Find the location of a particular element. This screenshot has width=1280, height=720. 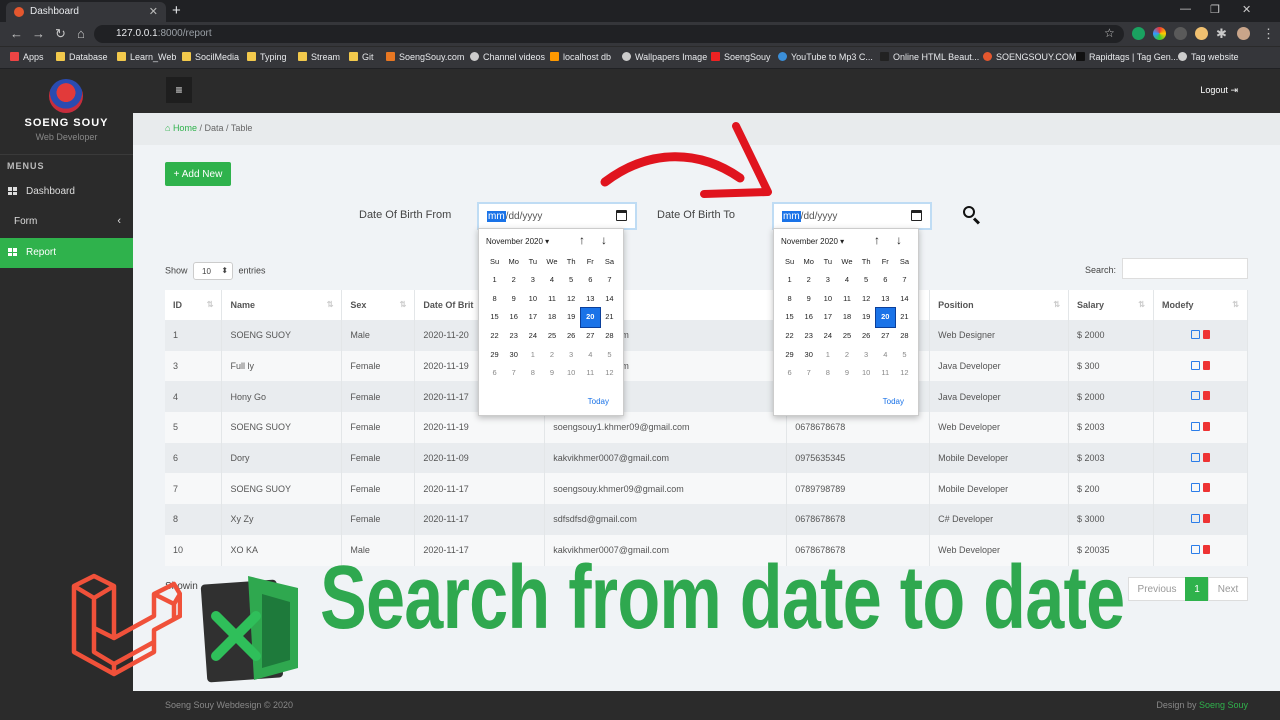

bookmark: Typing is located at coordinates (267, 57).